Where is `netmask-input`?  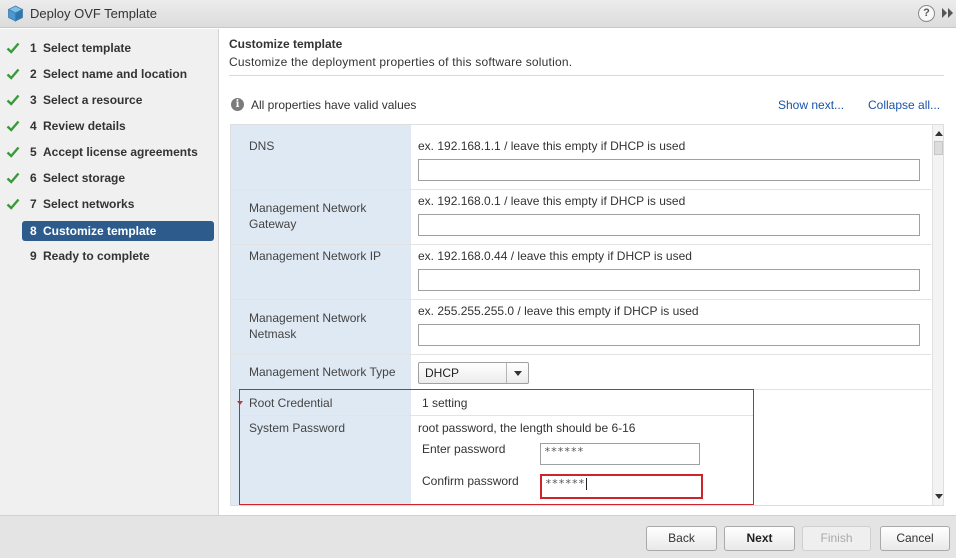 netmask-input is located at coordinates (669, 335).